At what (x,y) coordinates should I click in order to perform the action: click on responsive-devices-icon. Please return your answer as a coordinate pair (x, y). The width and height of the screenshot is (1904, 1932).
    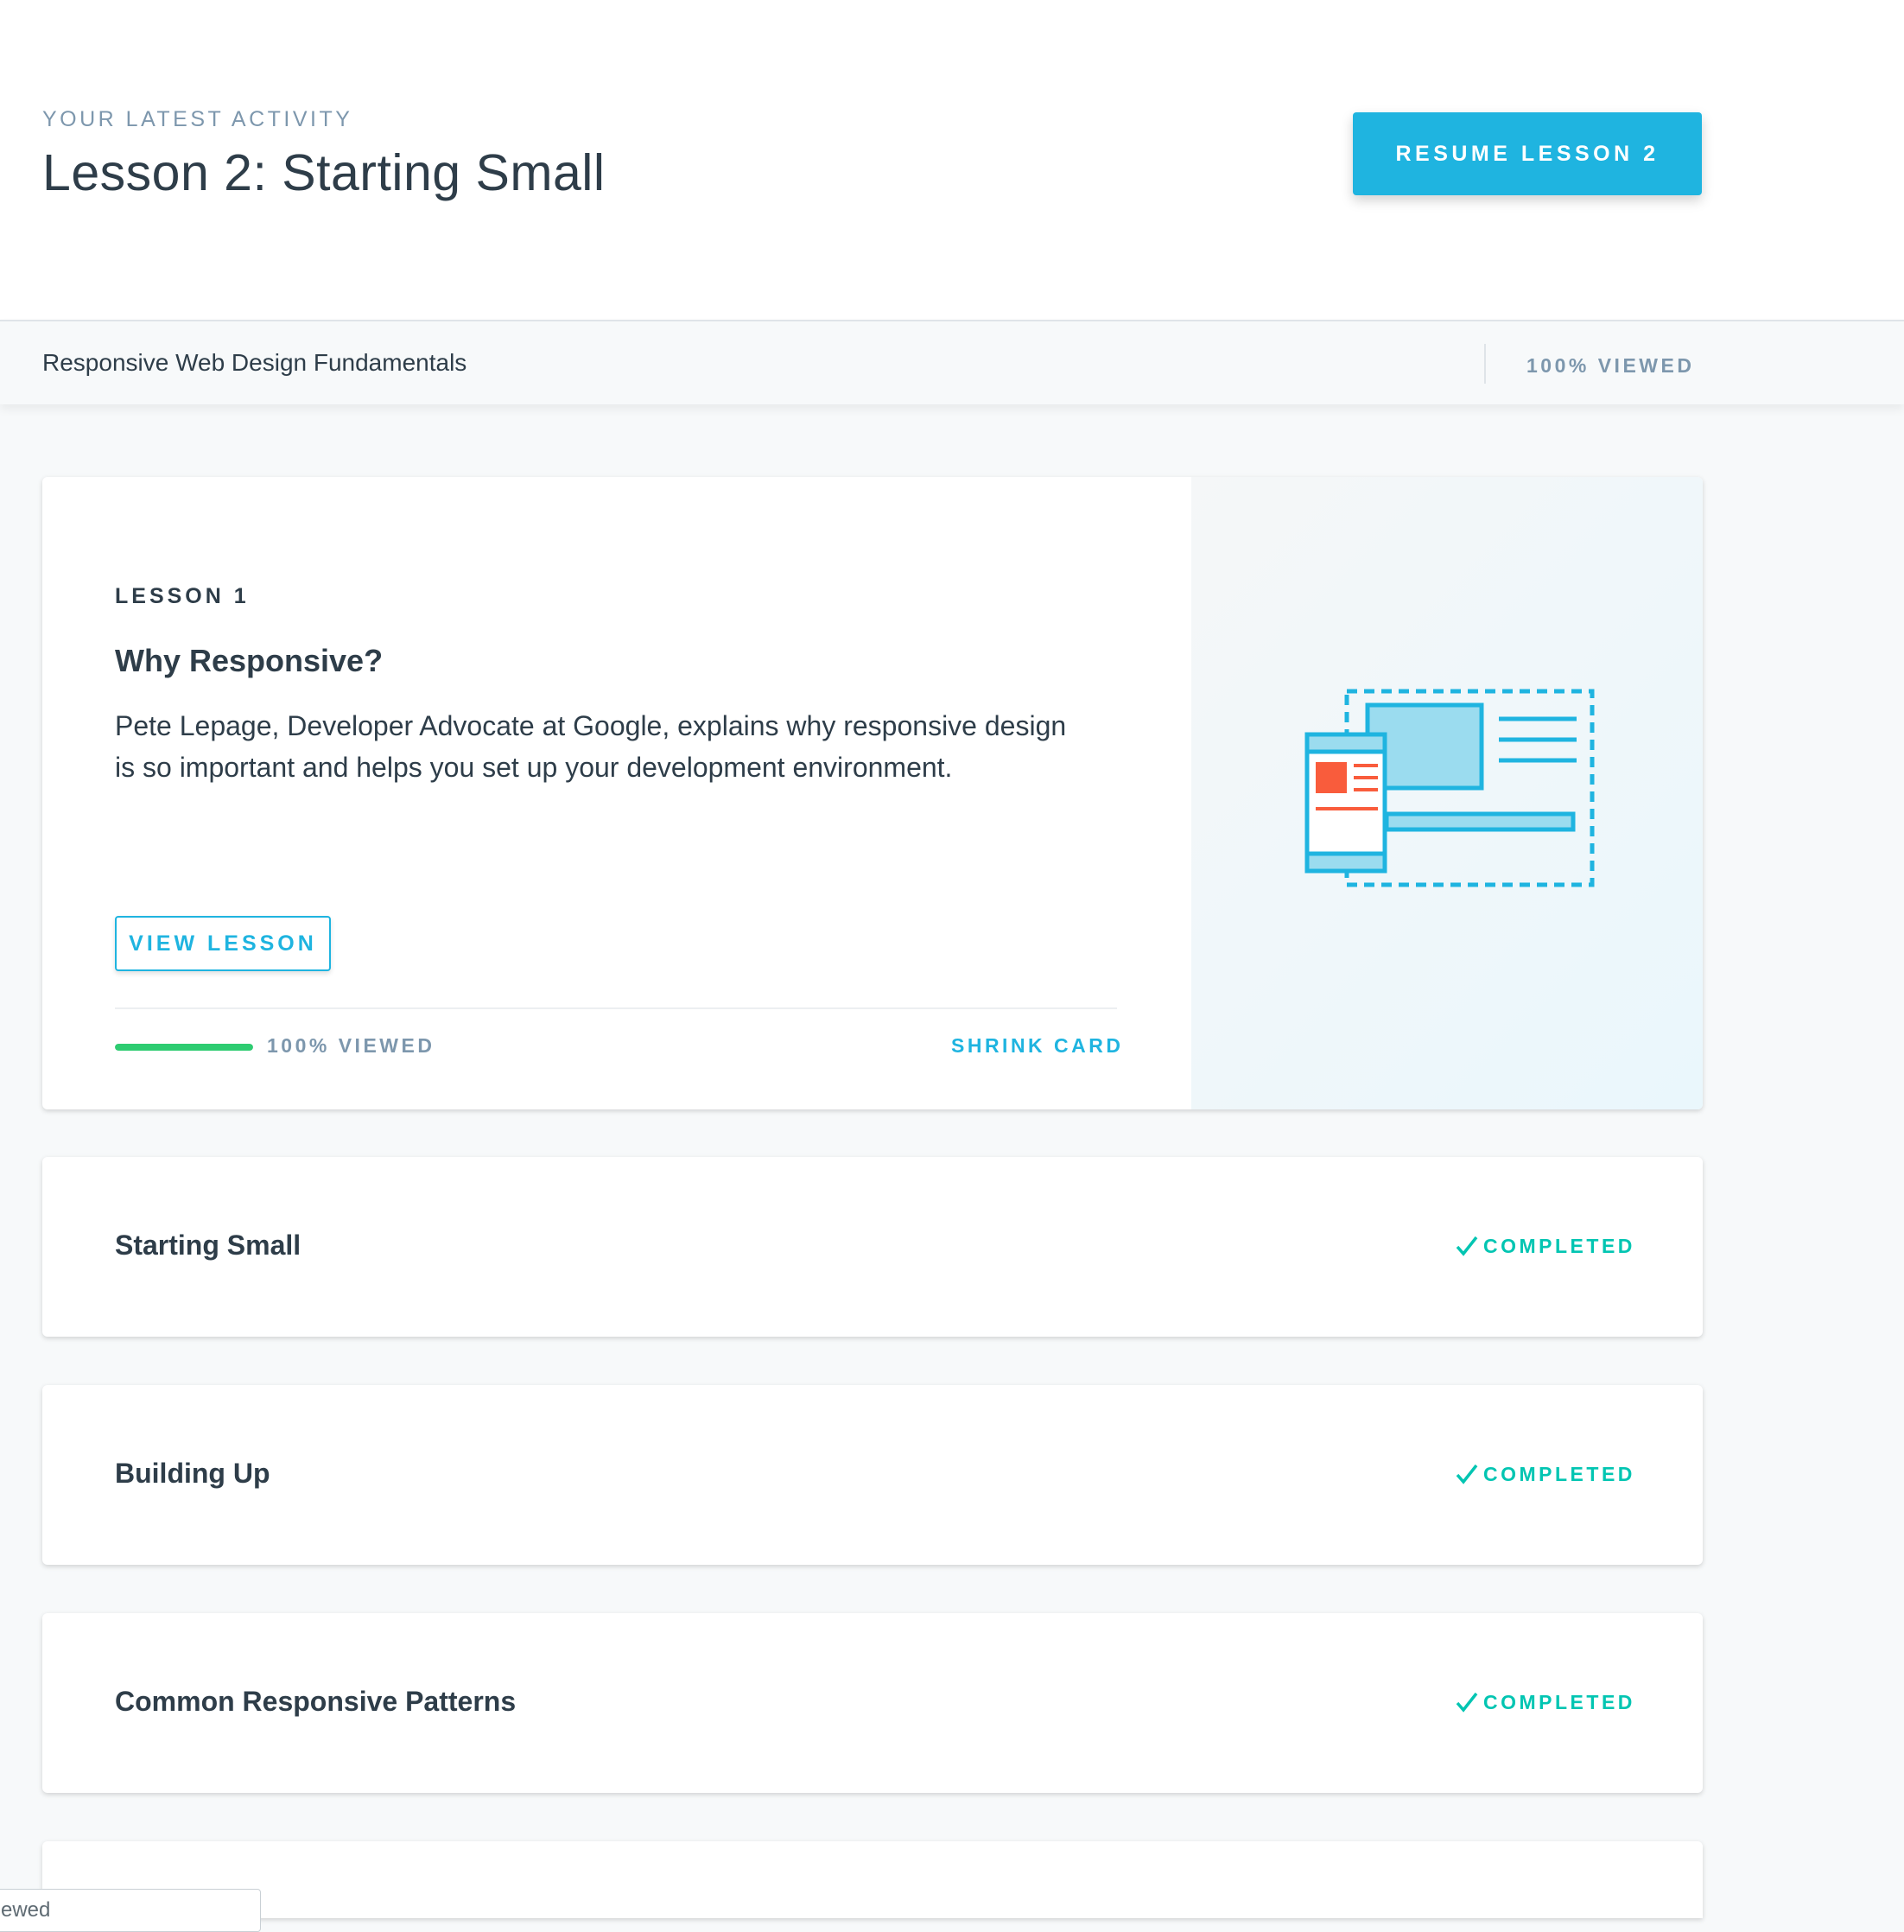
    Looking at the image, I should click on (1449, 788).